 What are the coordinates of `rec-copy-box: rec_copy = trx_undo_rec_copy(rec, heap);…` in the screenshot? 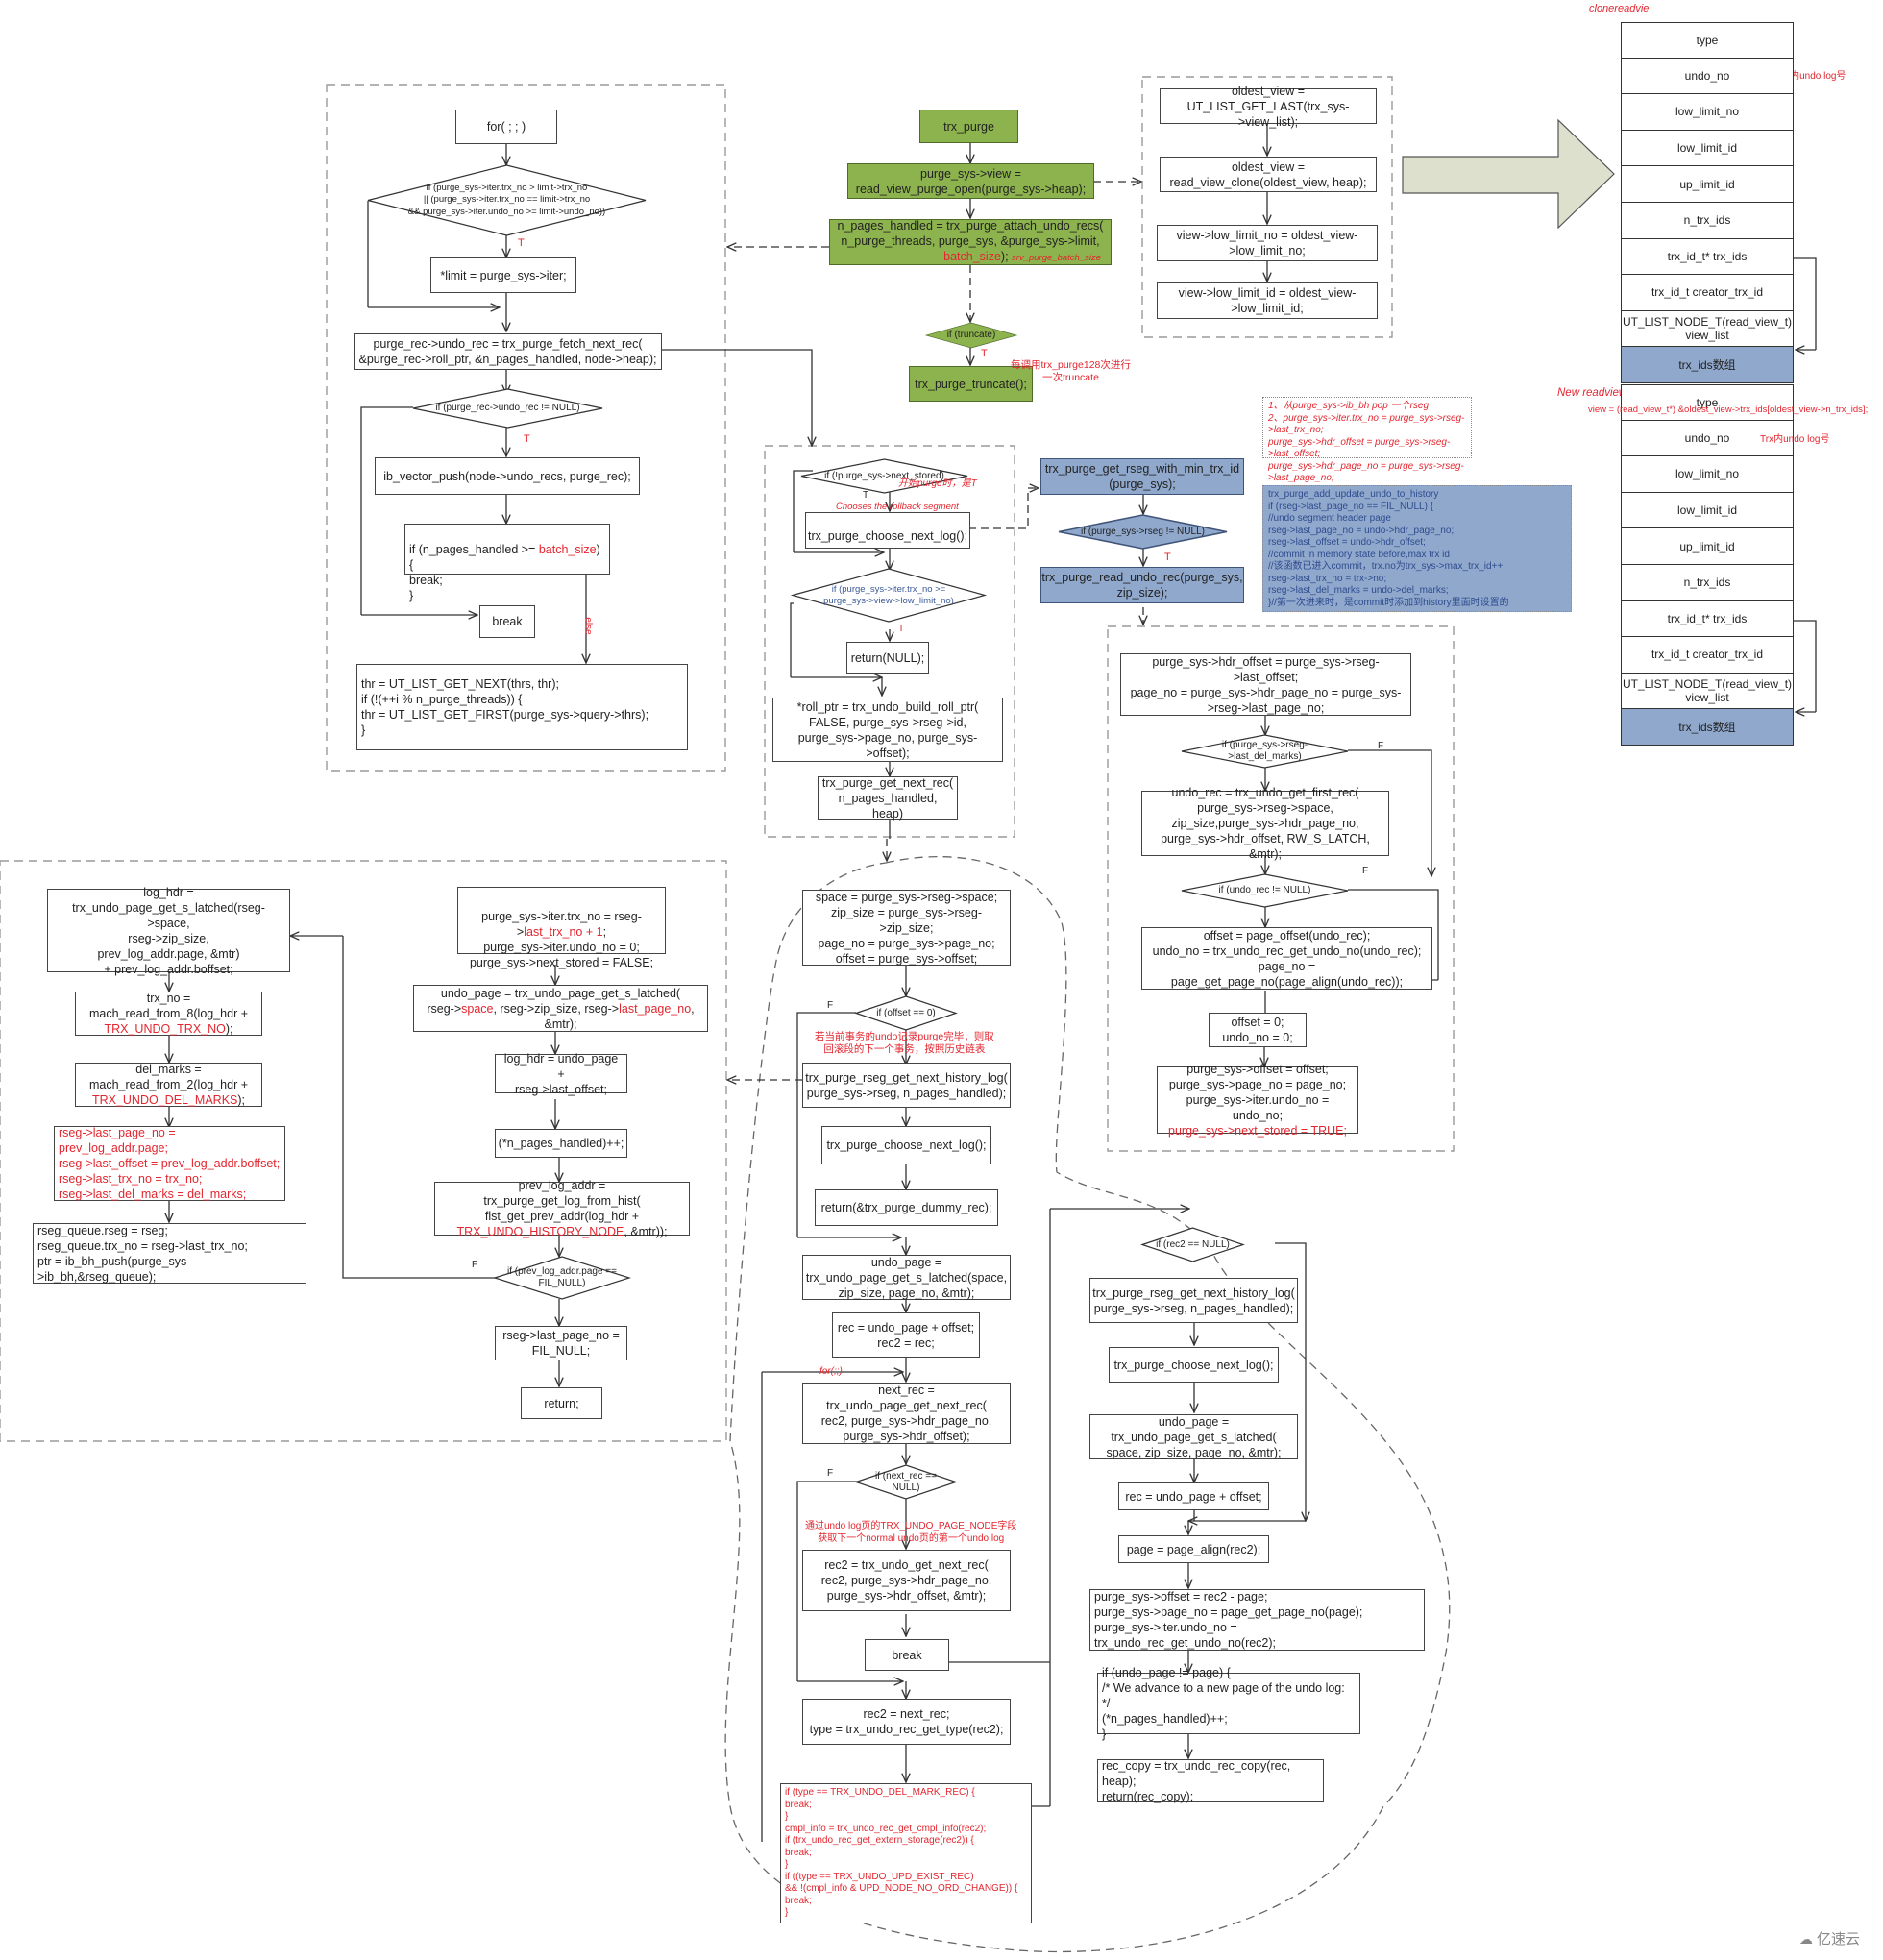 It's located at (1210, 1781).